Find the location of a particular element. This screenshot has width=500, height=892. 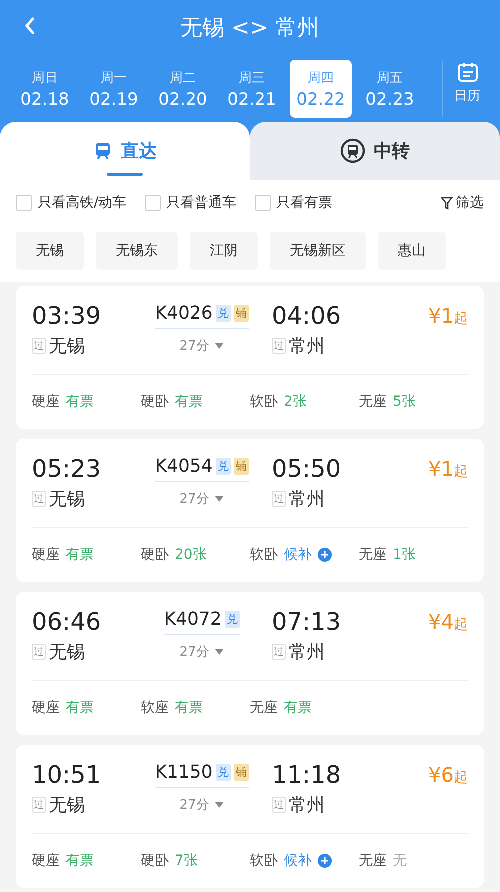

filter-checkbox: 只看有票 is located at coordinates (293, 203).